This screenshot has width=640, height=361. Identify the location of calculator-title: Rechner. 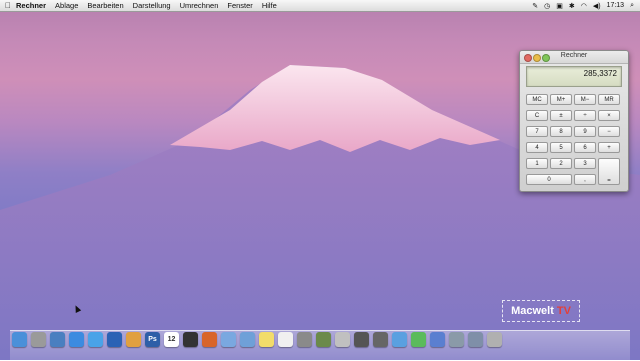
(574, 55).